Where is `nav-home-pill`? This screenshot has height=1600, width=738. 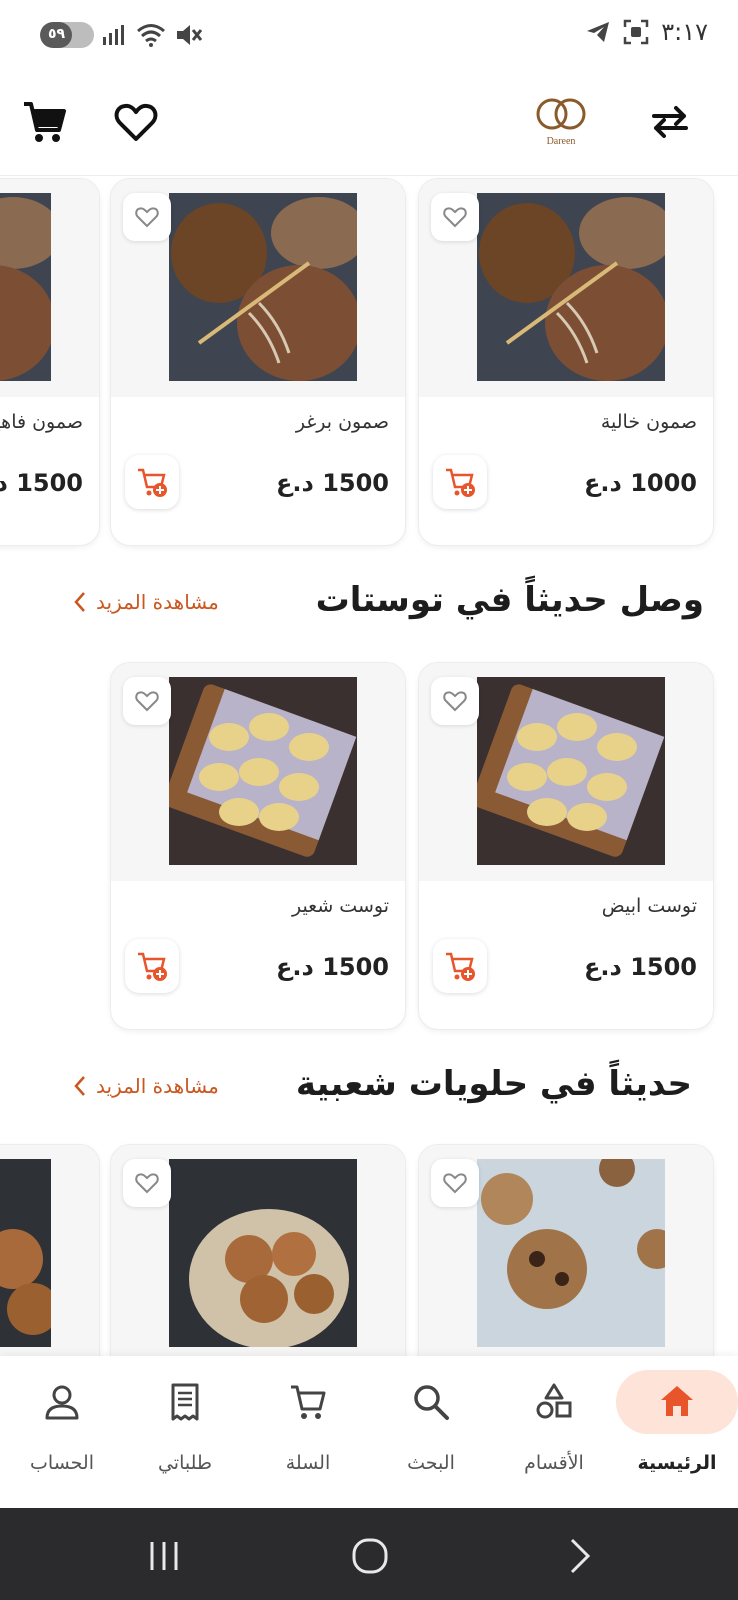 nav-home-pill is located at coordinates (677, 1402).